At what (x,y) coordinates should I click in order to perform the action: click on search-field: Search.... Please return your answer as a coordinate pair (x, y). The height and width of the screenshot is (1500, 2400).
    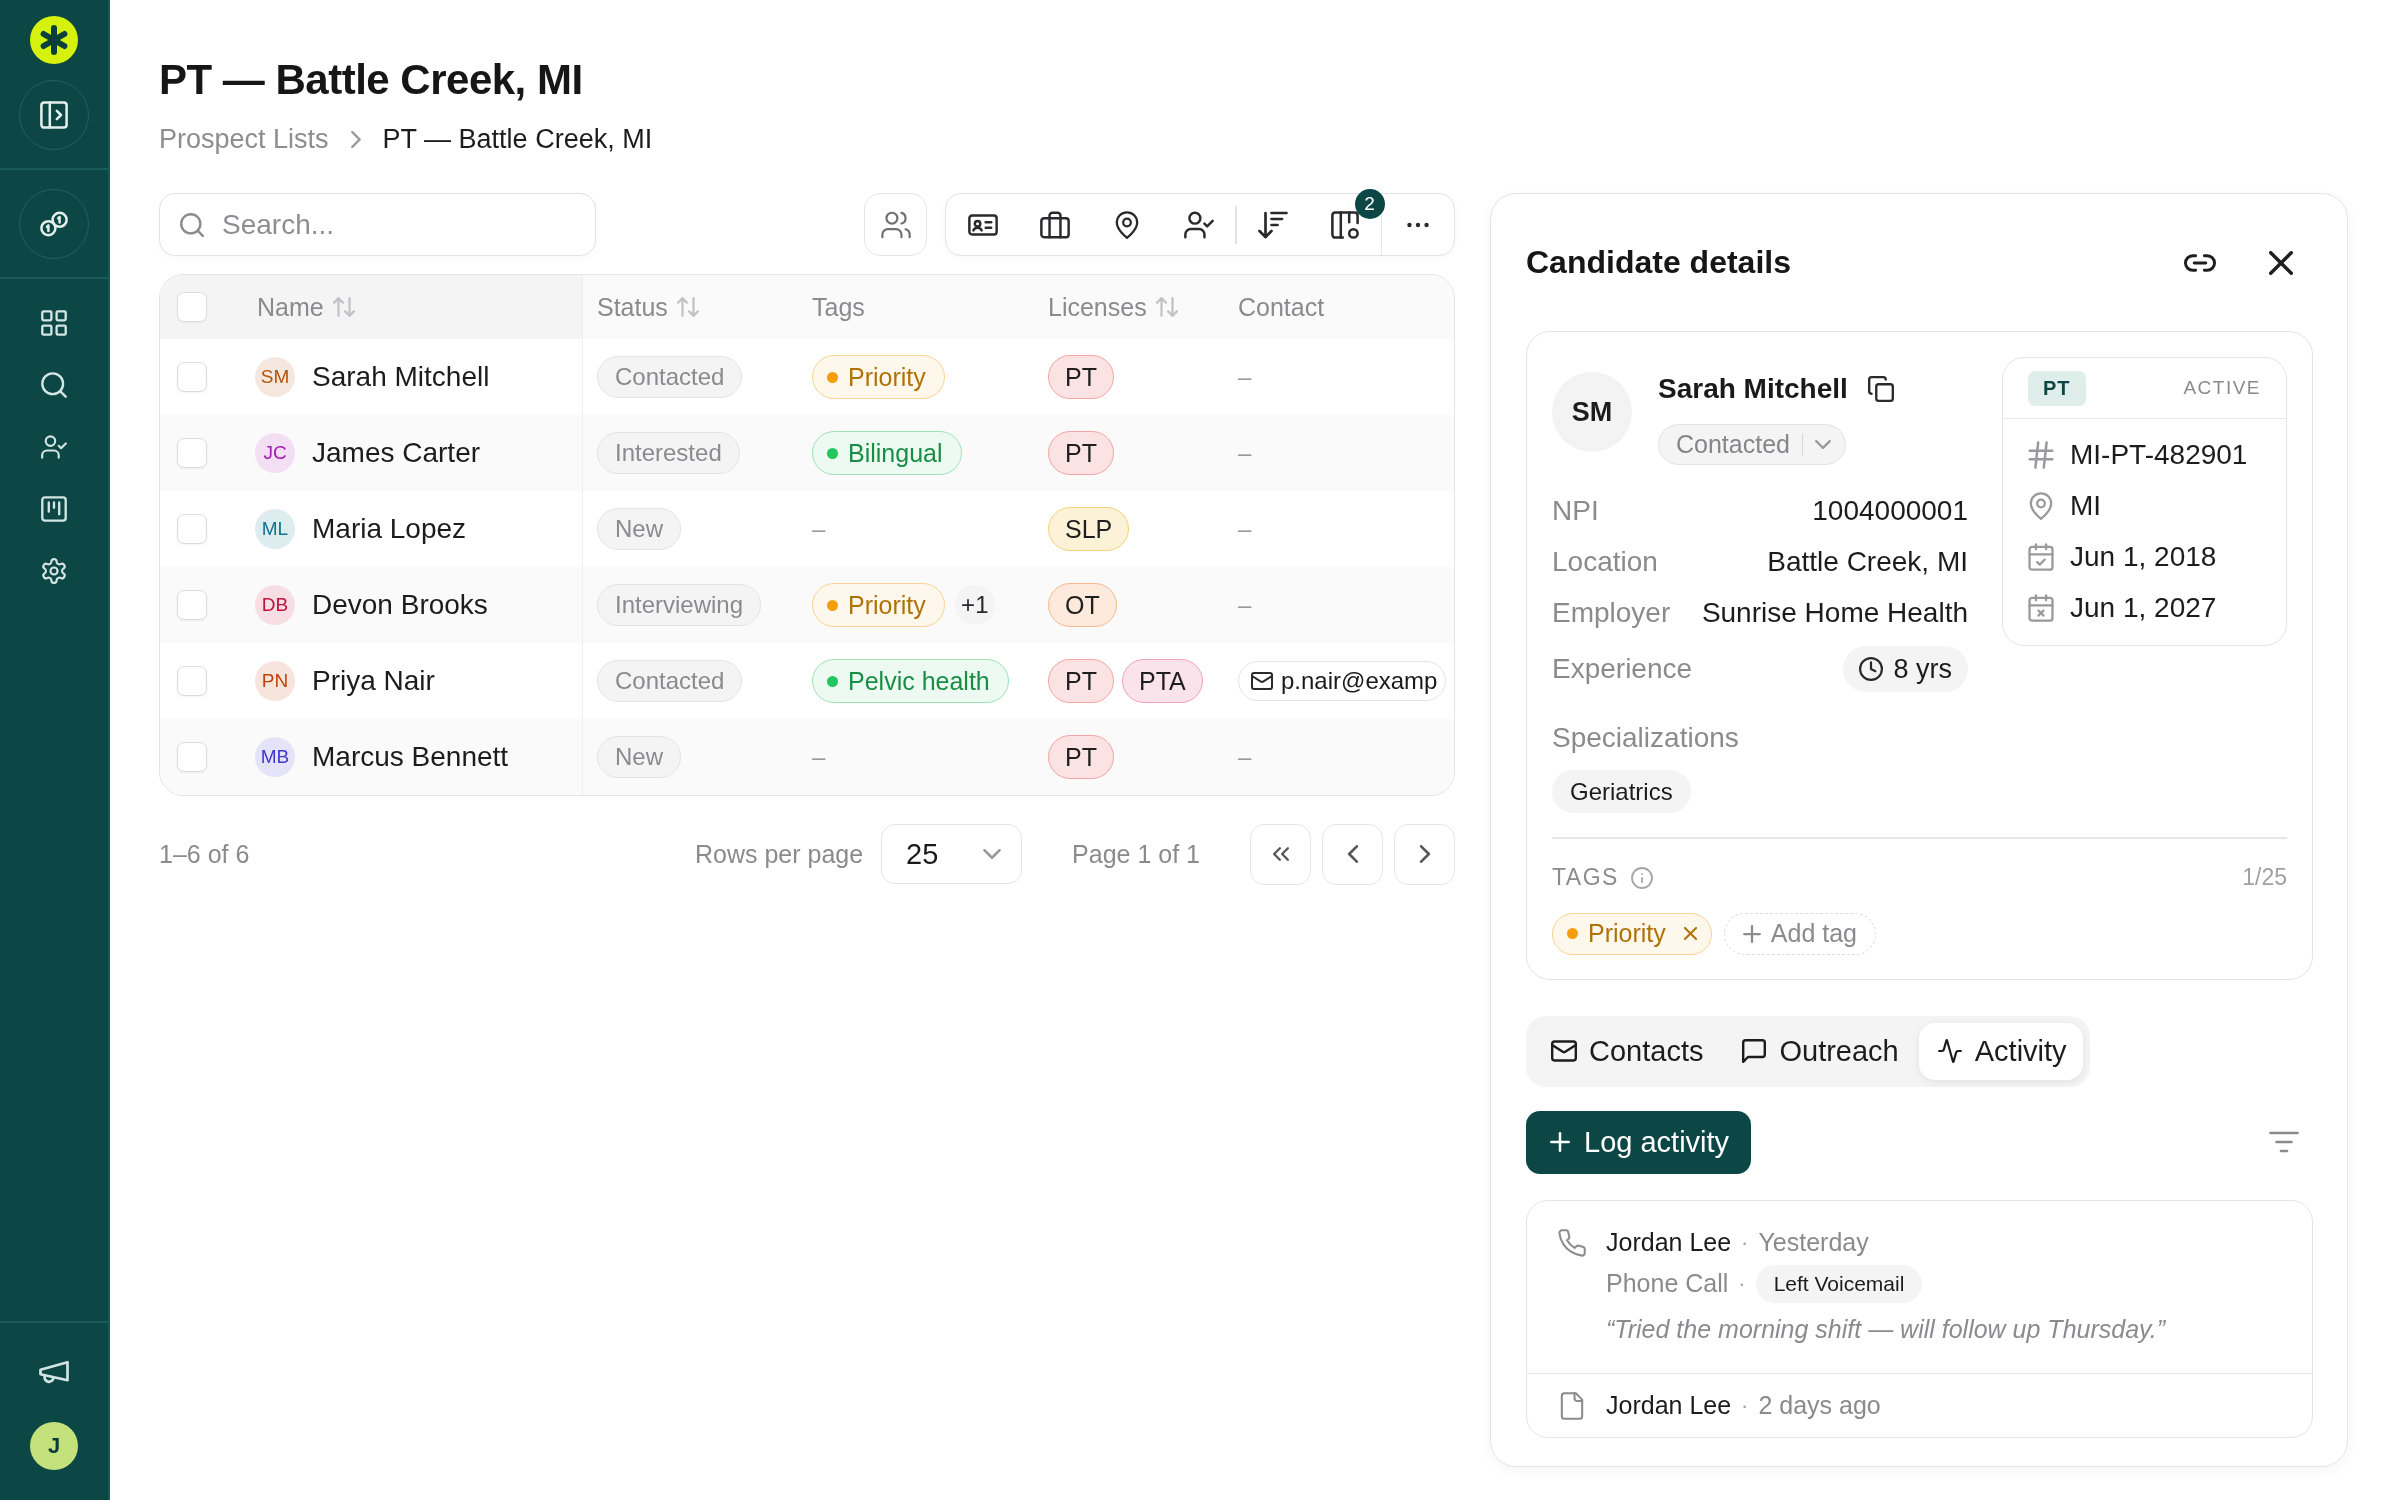
    Looking at the image, I should click on (377, 224).